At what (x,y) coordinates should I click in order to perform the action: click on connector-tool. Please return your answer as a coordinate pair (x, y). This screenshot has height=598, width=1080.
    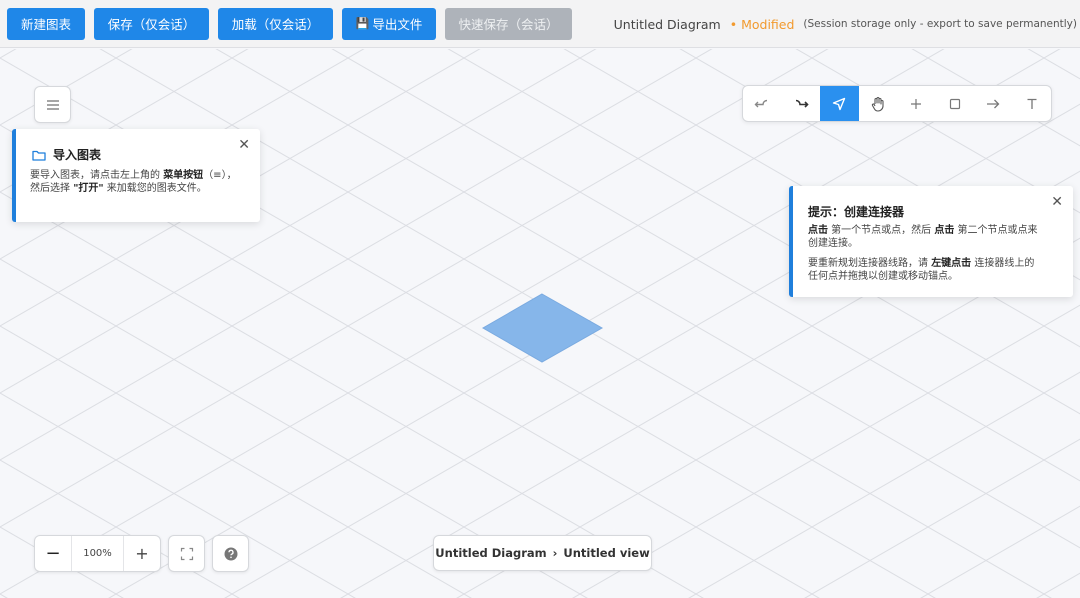
    Looking at the image, I should click on (993, 103).